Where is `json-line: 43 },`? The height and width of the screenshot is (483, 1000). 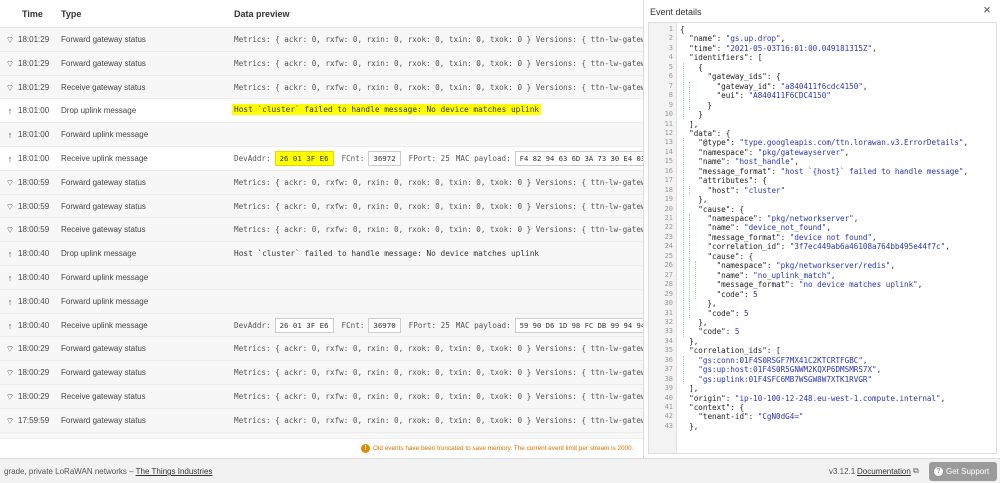 json-line: 43 }, is located at coordinates (821, 426).